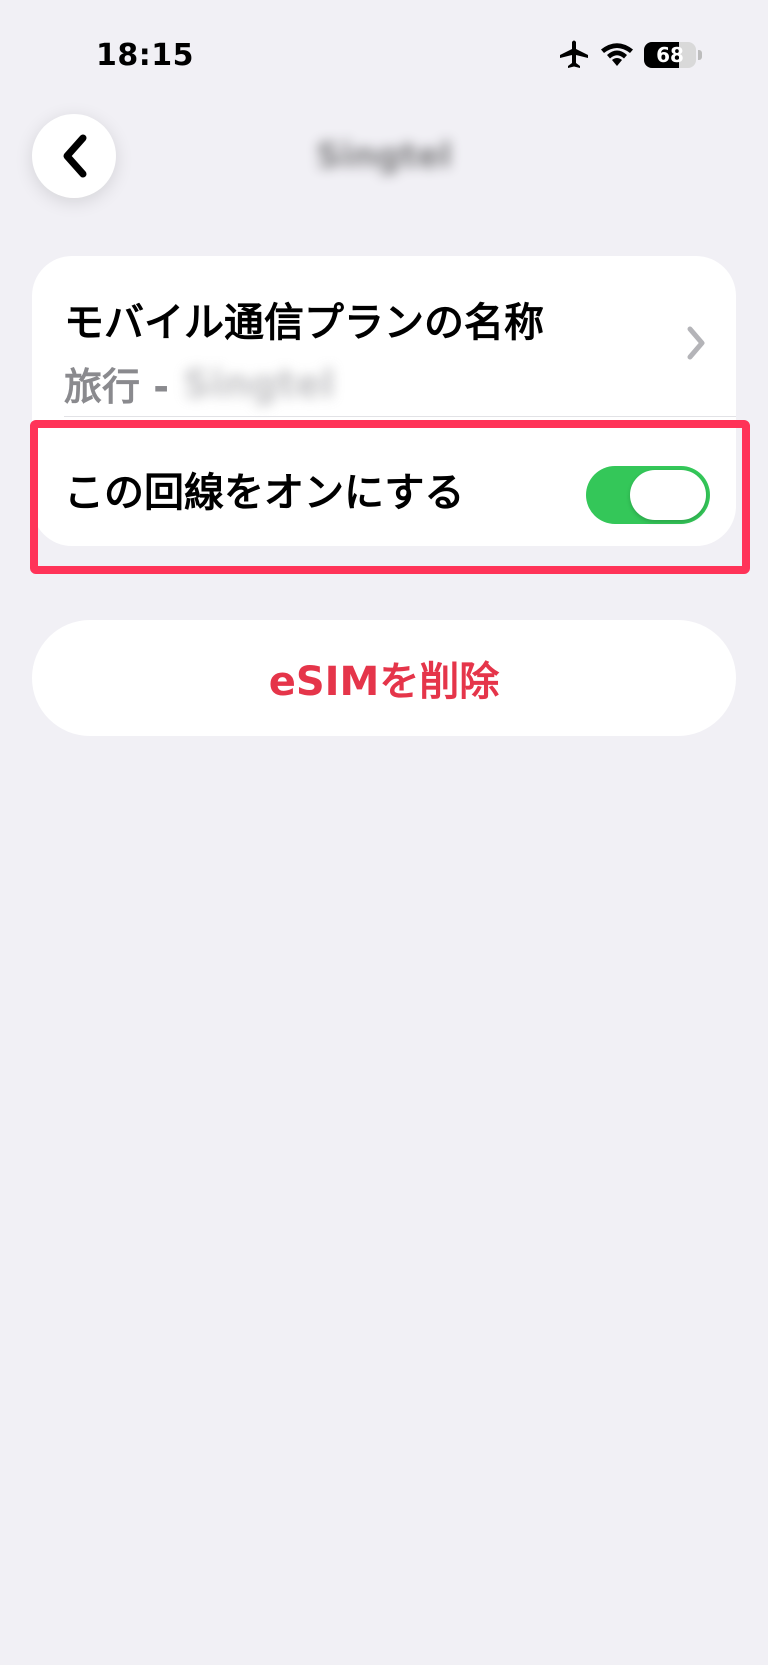 This screenshot has height=1665, width=768. What do you see at coordinates (668, 495) in the screenshot?
I see `toggle-knob` at bounding box center [668, 495].